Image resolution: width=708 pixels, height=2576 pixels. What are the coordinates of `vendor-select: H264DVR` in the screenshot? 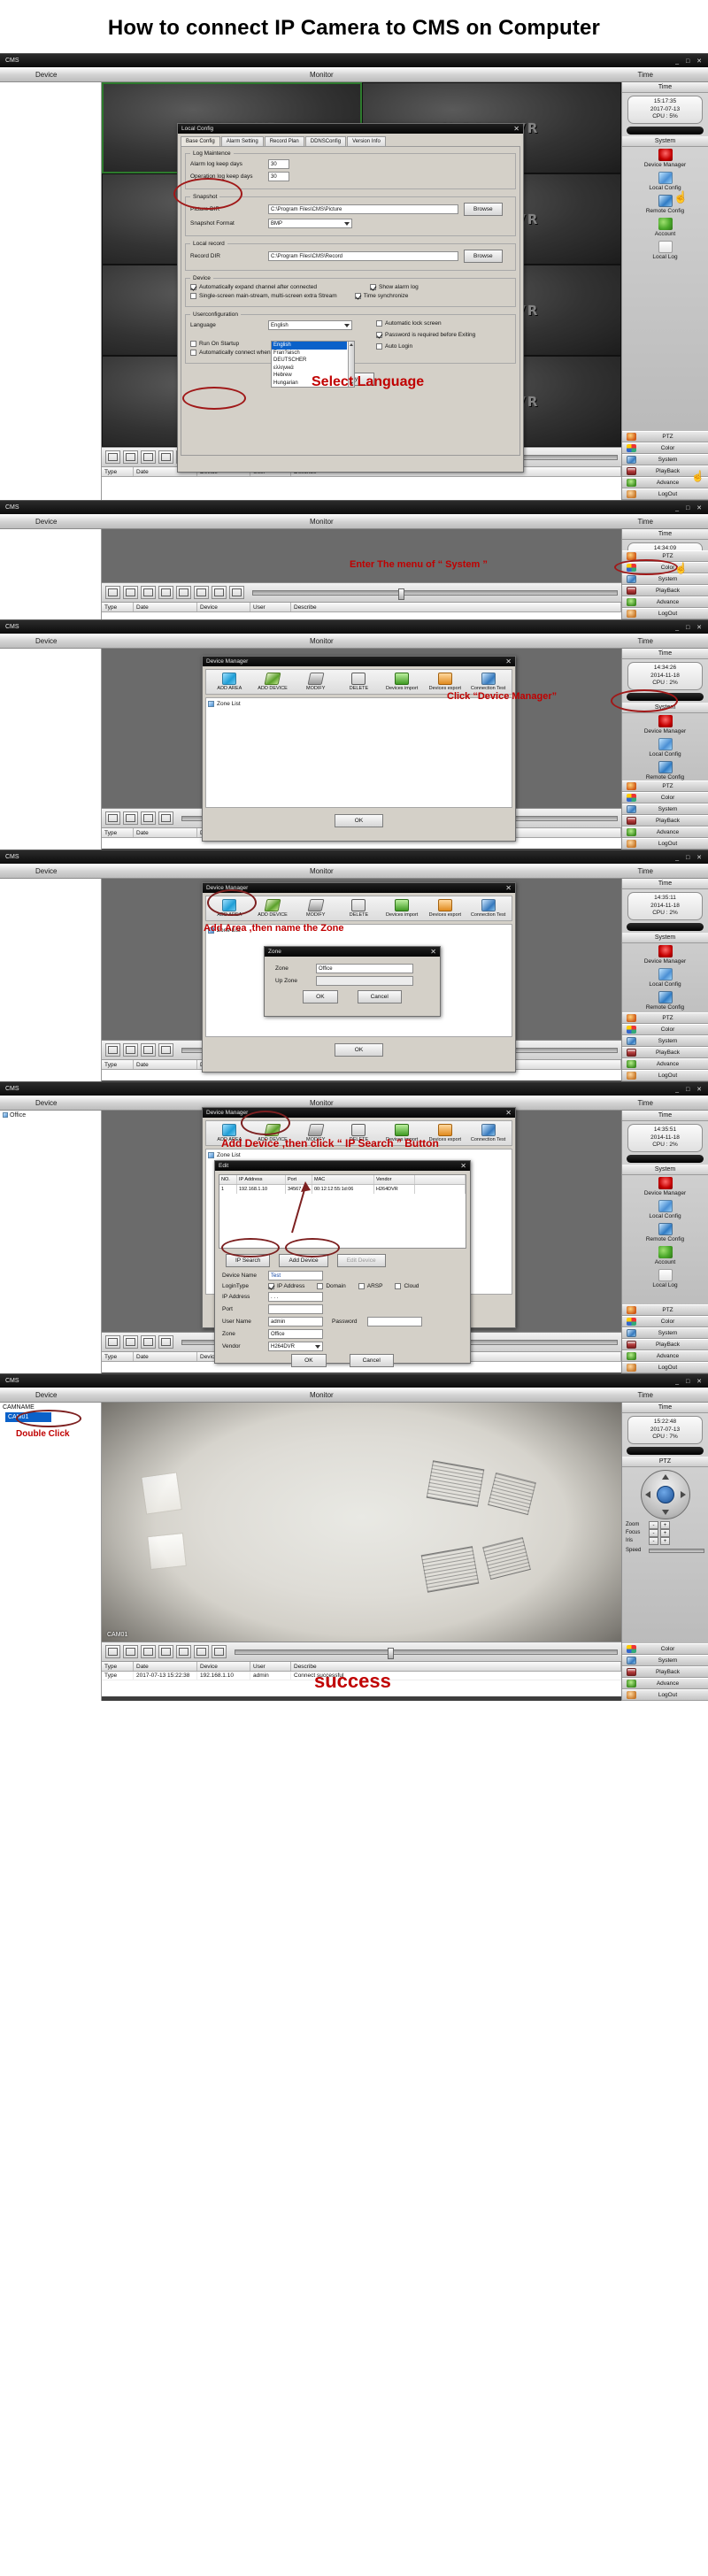 It's located at (295, 1346).